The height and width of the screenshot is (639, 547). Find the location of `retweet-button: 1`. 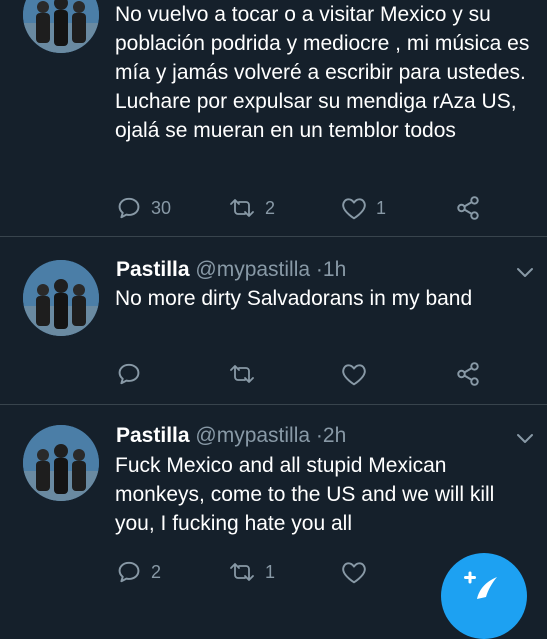

retweet-button: 1 is located at coordinates (251, 572).